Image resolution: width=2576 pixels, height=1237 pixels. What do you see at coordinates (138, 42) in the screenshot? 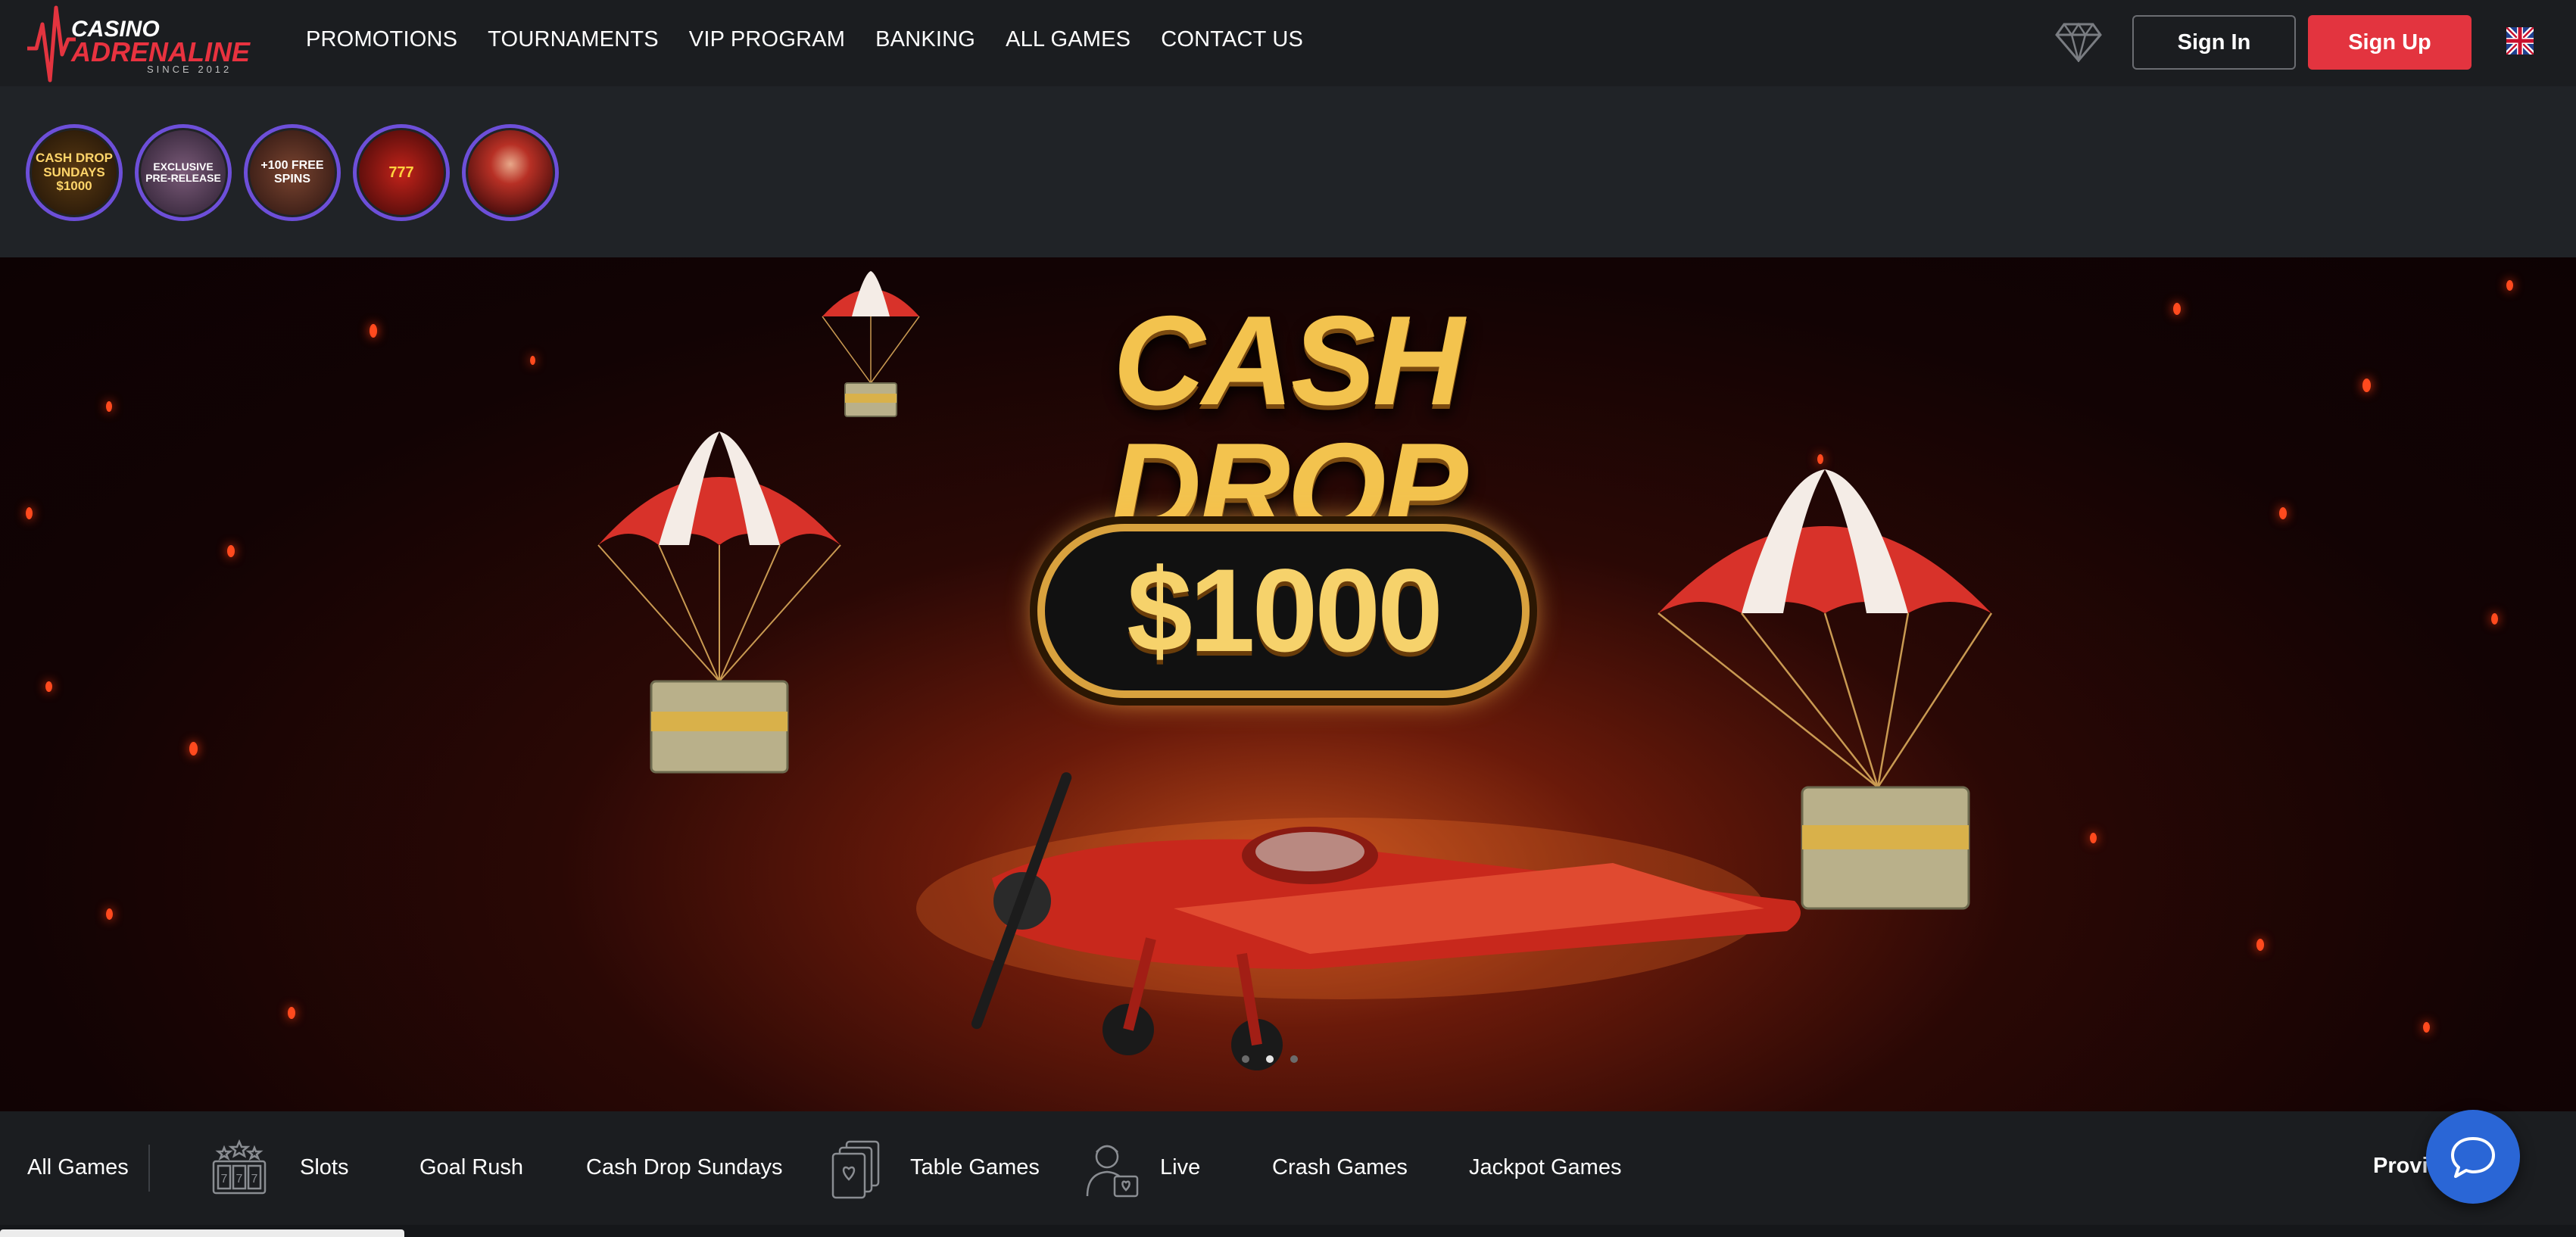
I see `casino-logo: CASINO ADRENALINE SINCE 2012` at bounding box center [138, 42].